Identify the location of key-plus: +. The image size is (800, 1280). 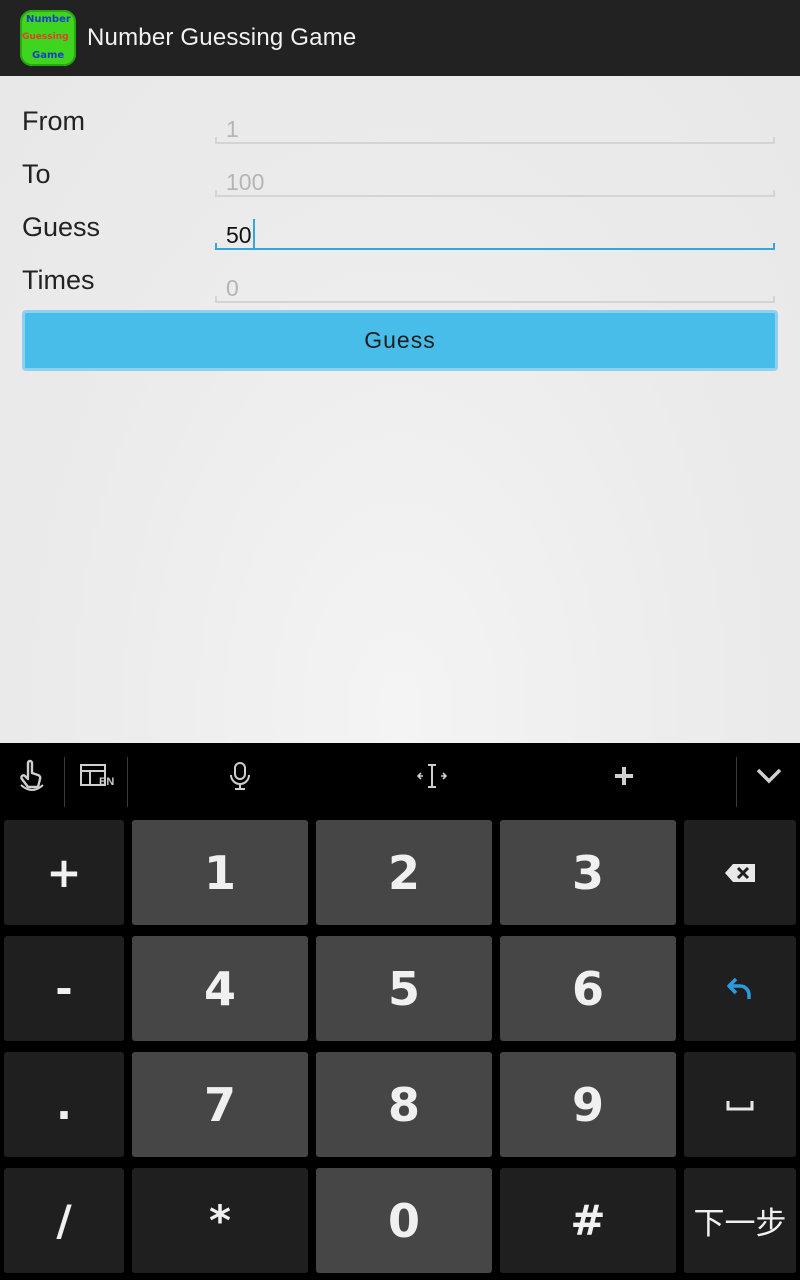
(64, 872).